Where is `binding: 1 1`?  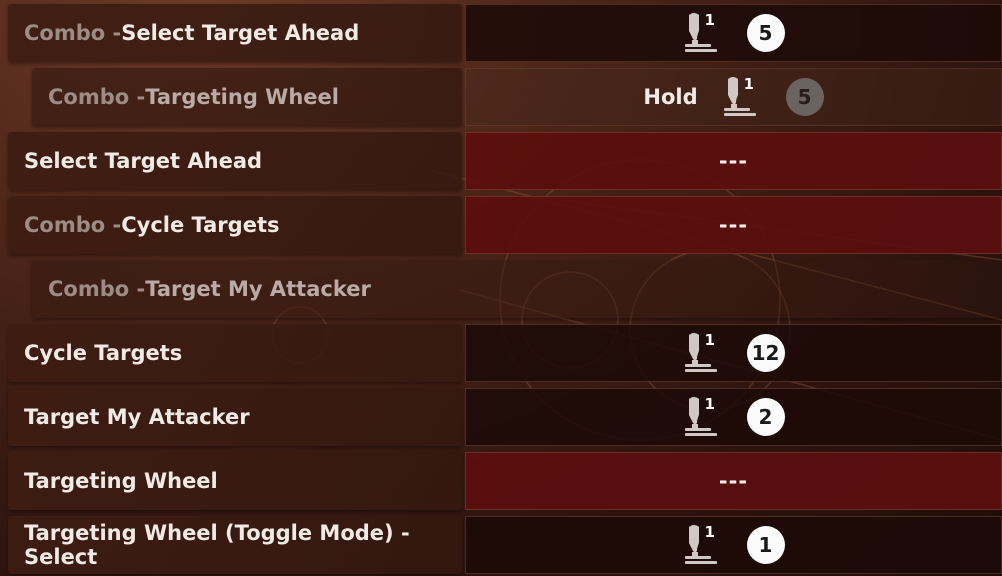
binding: 1 1 is located at coordinates (734, 545).